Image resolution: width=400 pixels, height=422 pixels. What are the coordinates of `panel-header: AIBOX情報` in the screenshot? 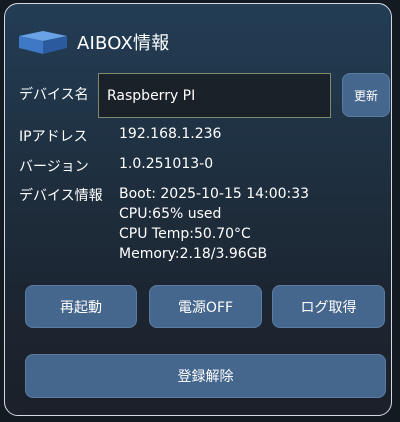 It's located at (93, 42).